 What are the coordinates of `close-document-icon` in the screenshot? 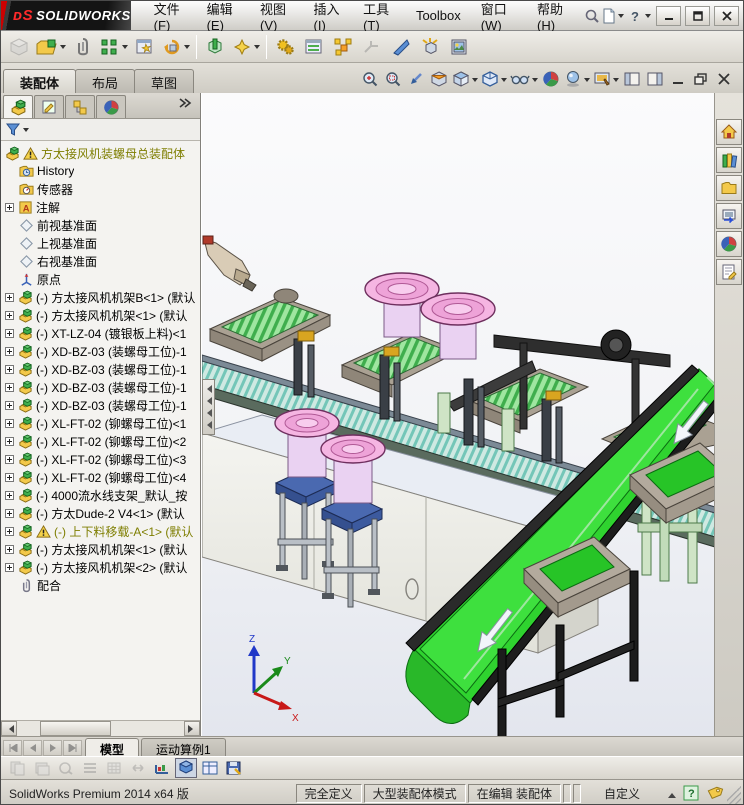 It's located at (724, 79).